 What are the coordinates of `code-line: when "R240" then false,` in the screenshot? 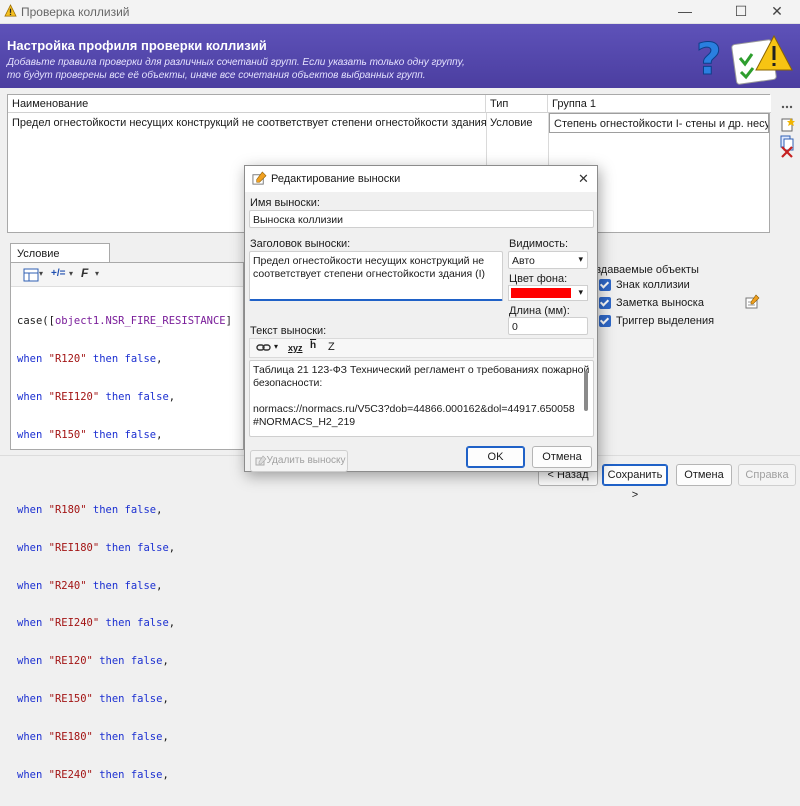 It's located at (90, 585).